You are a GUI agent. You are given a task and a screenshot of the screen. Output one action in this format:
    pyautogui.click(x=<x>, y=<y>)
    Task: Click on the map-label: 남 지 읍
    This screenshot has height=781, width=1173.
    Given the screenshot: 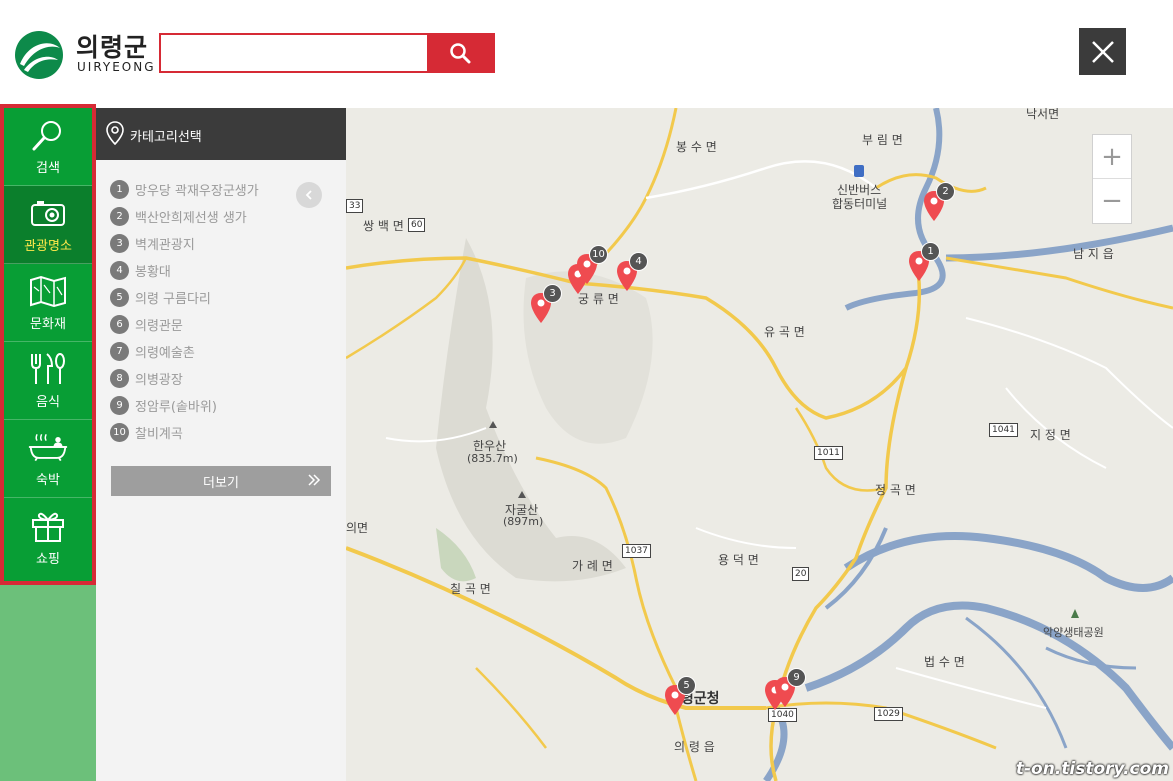 What is the action you would take?
    pyautogui.click(x=1093, y=254)
    